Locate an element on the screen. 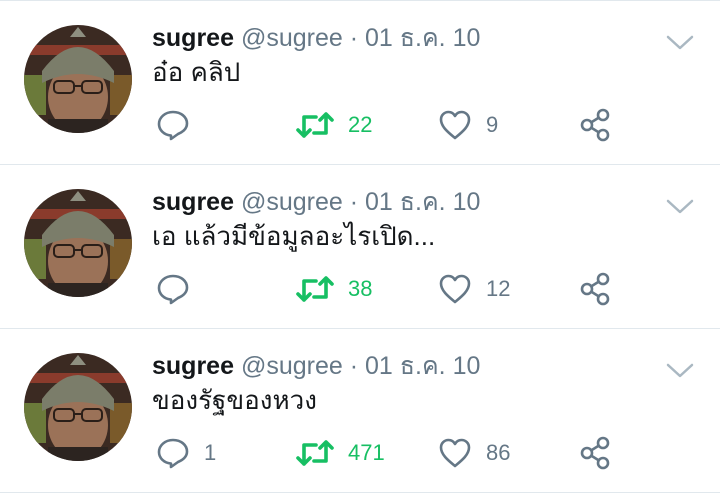  tweet-text: อ๋อ คลิป is located at coordinates (196, 72).